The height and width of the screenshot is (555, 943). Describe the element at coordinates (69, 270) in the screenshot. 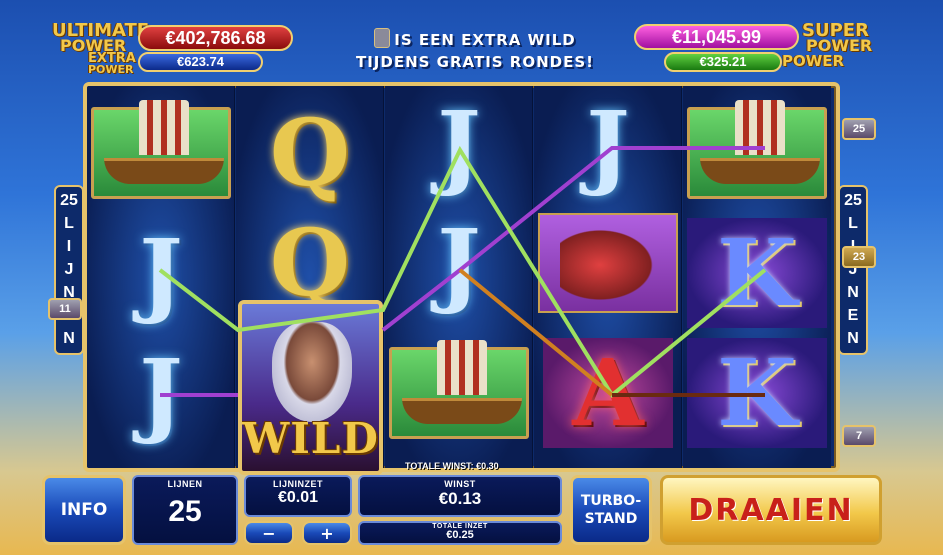

I see `lines-side-panel-left: 25 L I J N E N` at that location.